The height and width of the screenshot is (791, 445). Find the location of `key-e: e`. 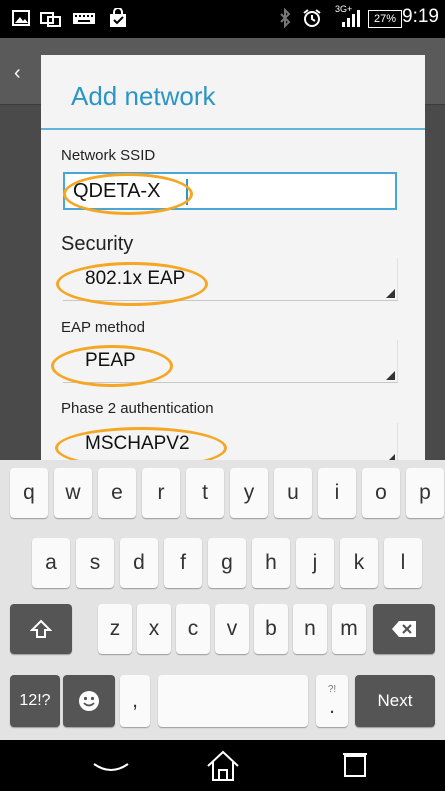

key-e: e is located at coordinates (117, 493).